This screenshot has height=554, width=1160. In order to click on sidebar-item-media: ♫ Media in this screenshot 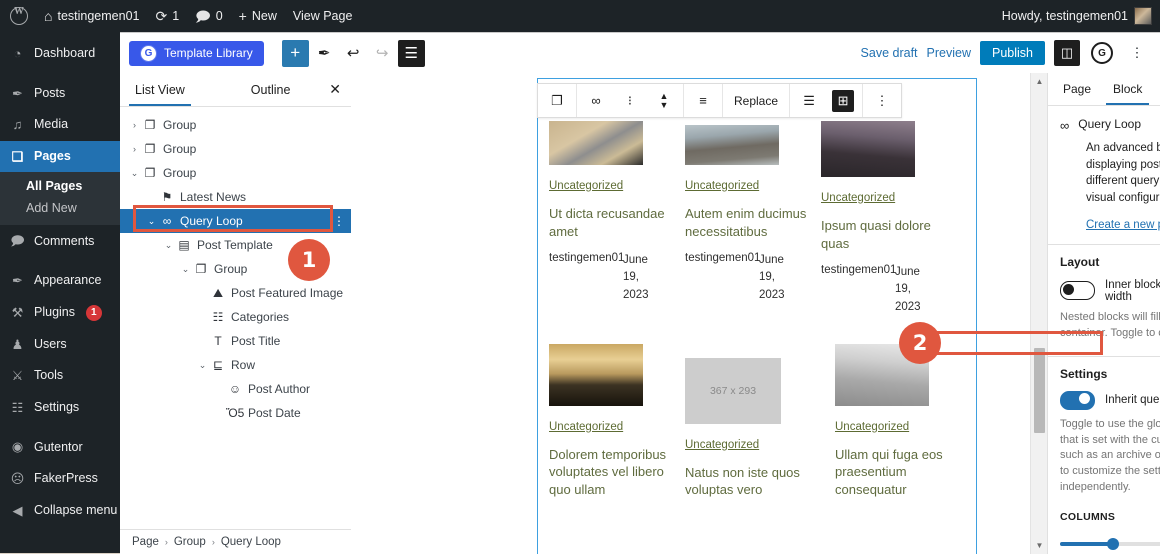, I will do `click(60, 125)`.